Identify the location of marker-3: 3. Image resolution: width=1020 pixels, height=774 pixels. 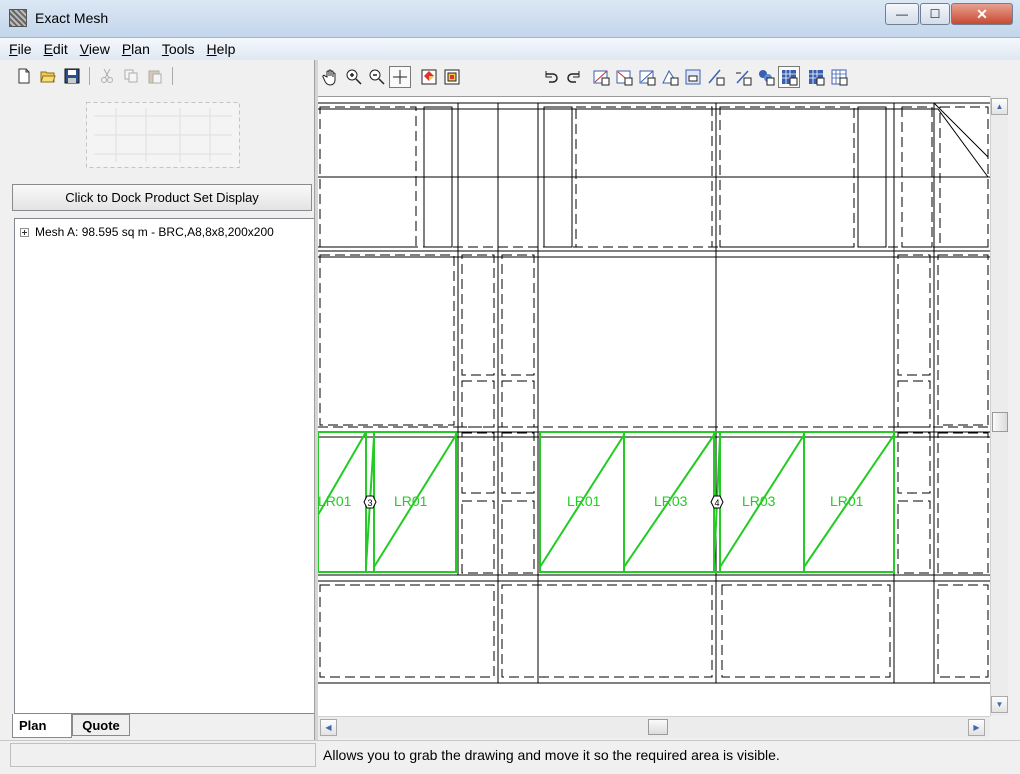
(370, 502).